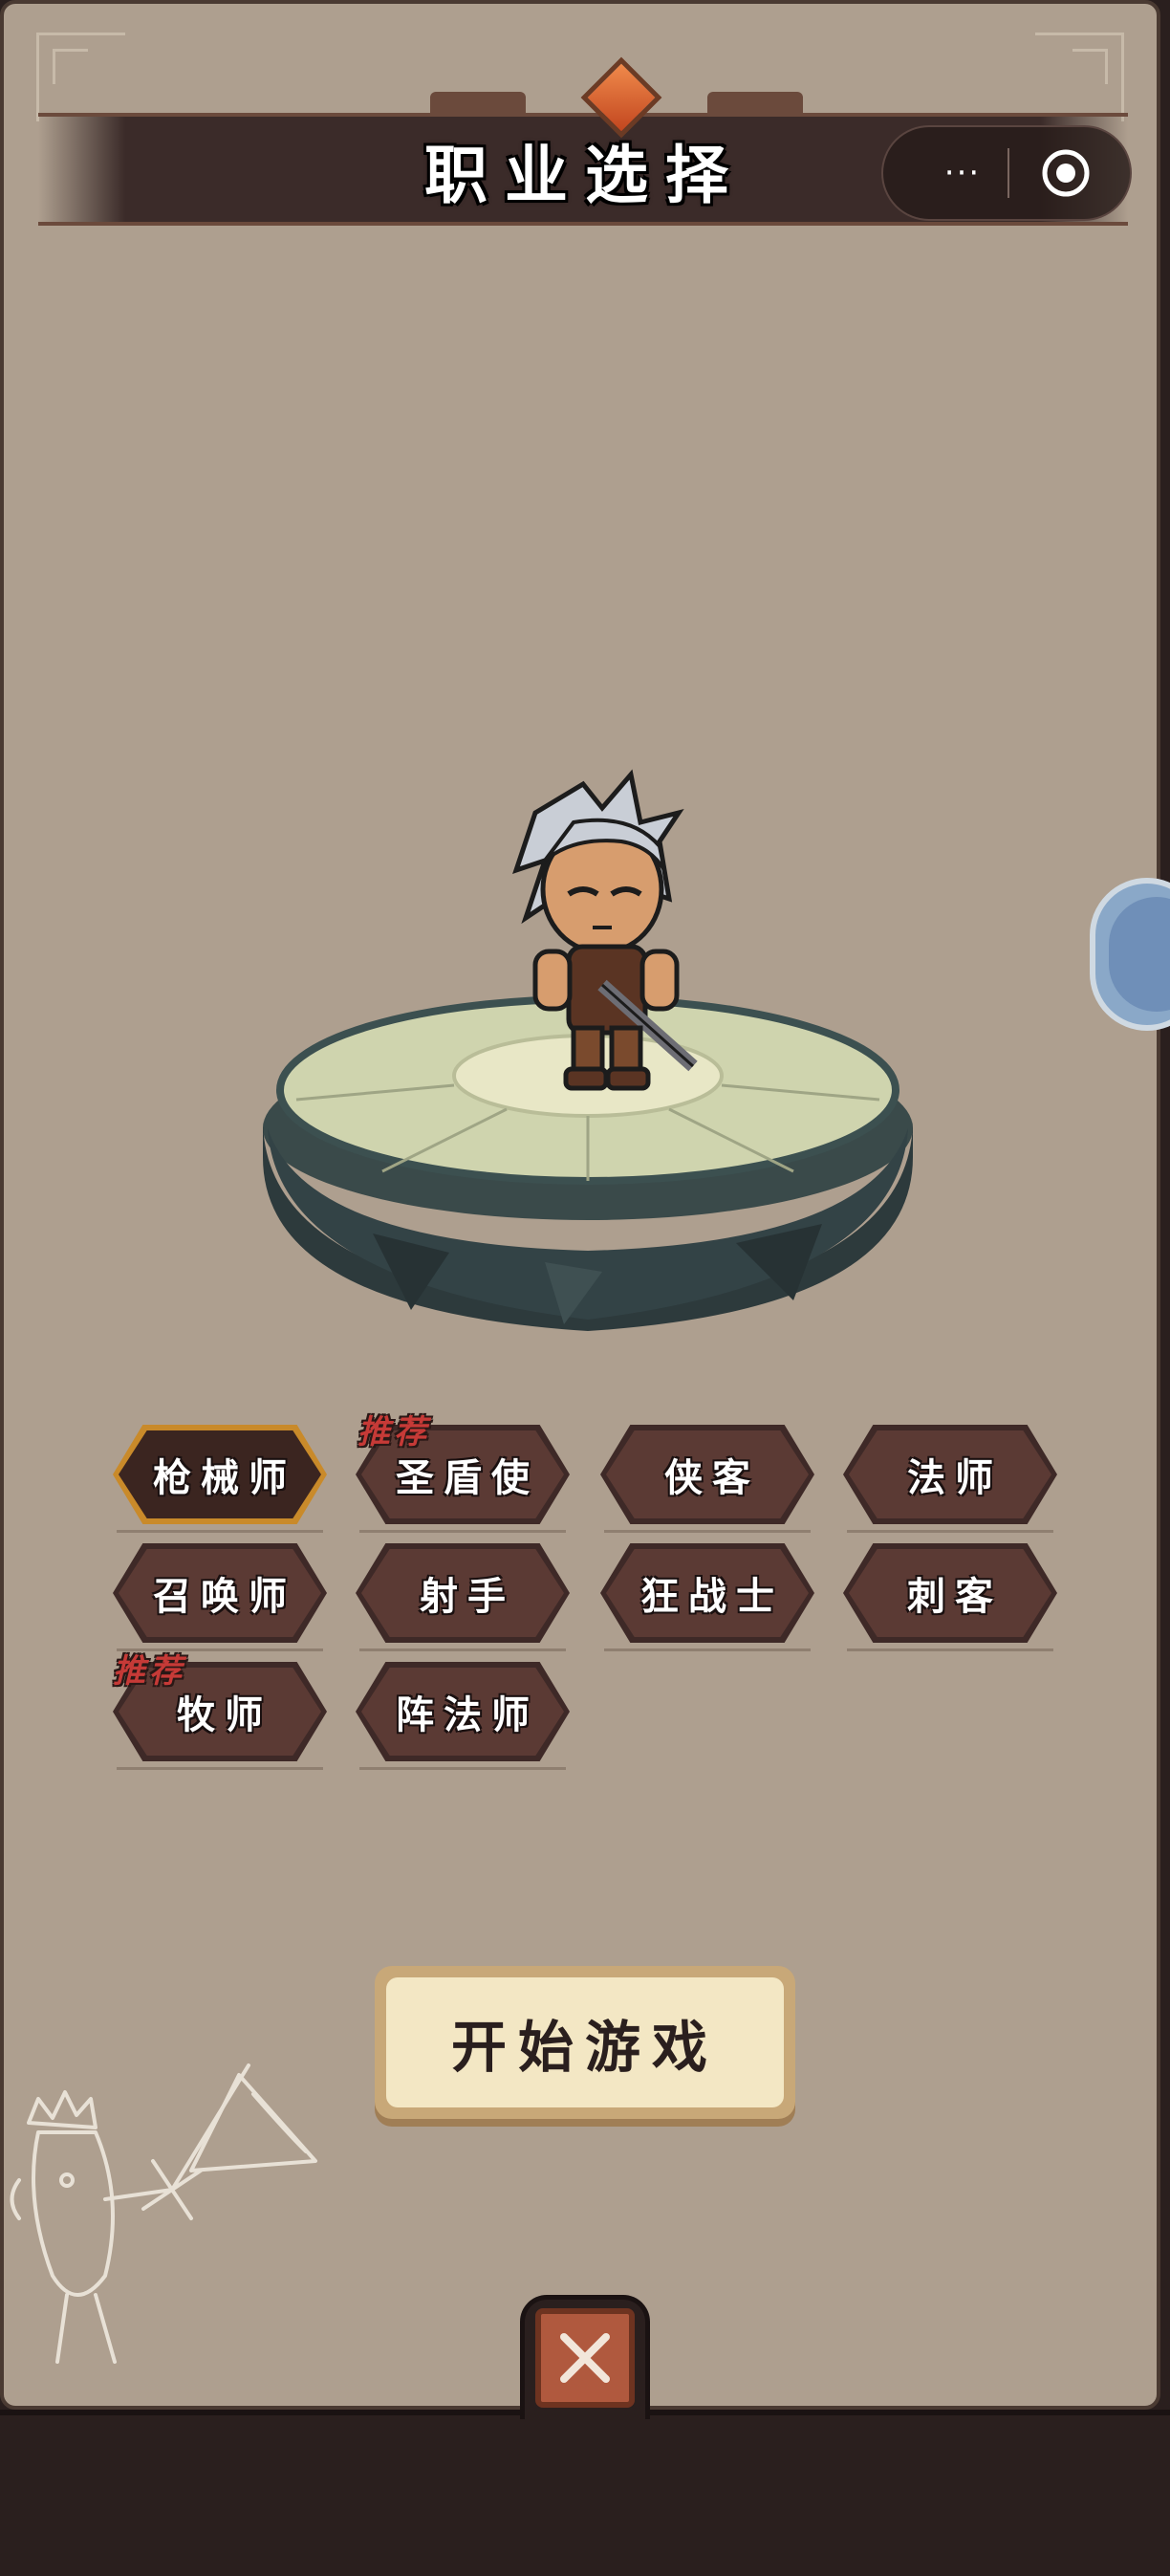 This screenshot has width=1170, height=2576. I want to click on gunner-character, so click(605, 930).